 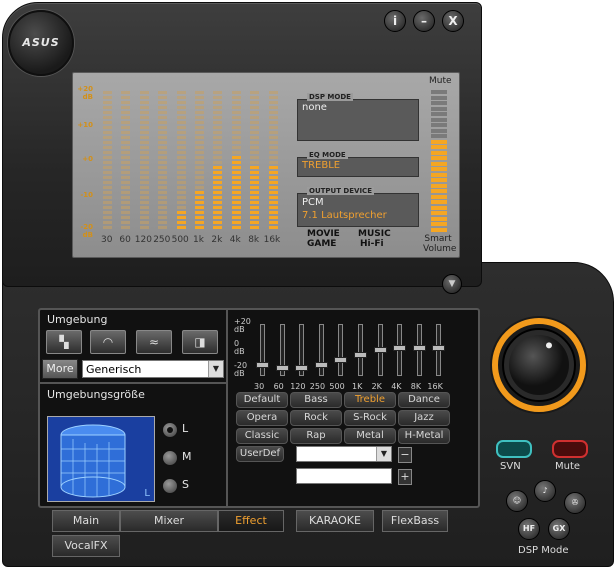 What do you see at coordinates (114, 369) in the screenshot?
I see `environment-select-value: Generisch` at bounding box center [114, 369].